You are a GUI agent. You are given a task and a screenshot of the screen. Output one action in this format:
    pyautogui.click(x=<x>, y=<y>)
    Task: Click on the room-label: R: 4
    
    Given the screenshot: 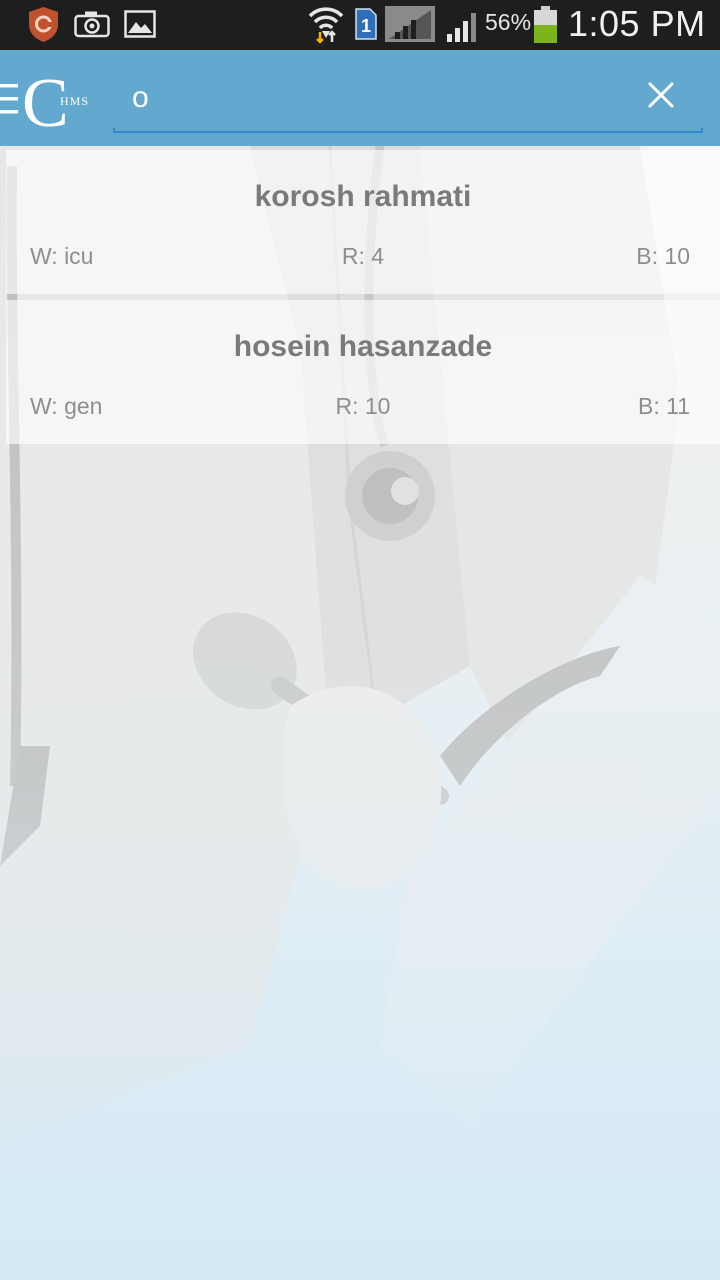 What is the action you would take?
    pyautogui.click(x=363, y=256)
    